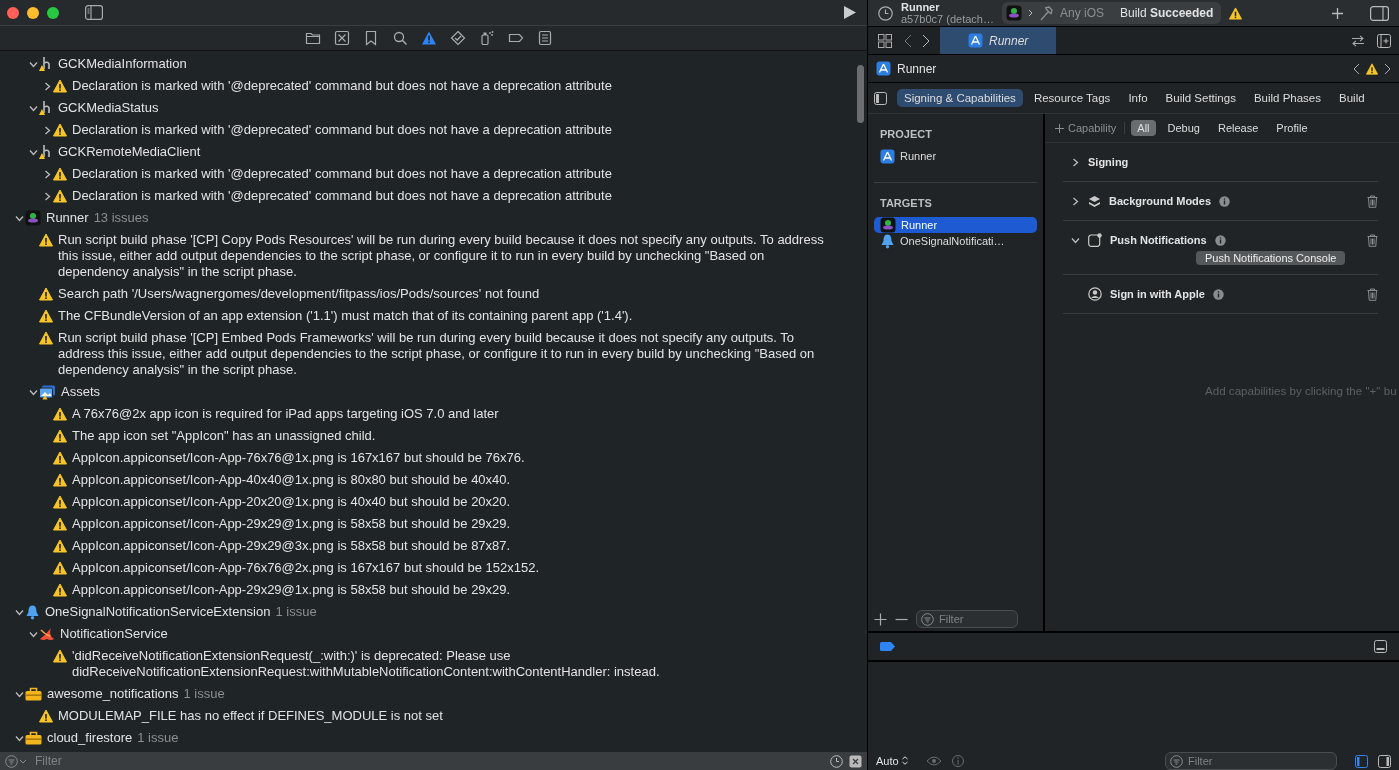 Image resolution: width=1399 pixels, height=770 pixels. Describe the element at coordinates (933, 761) in the screenshot. I see `eye-icon` at that location.